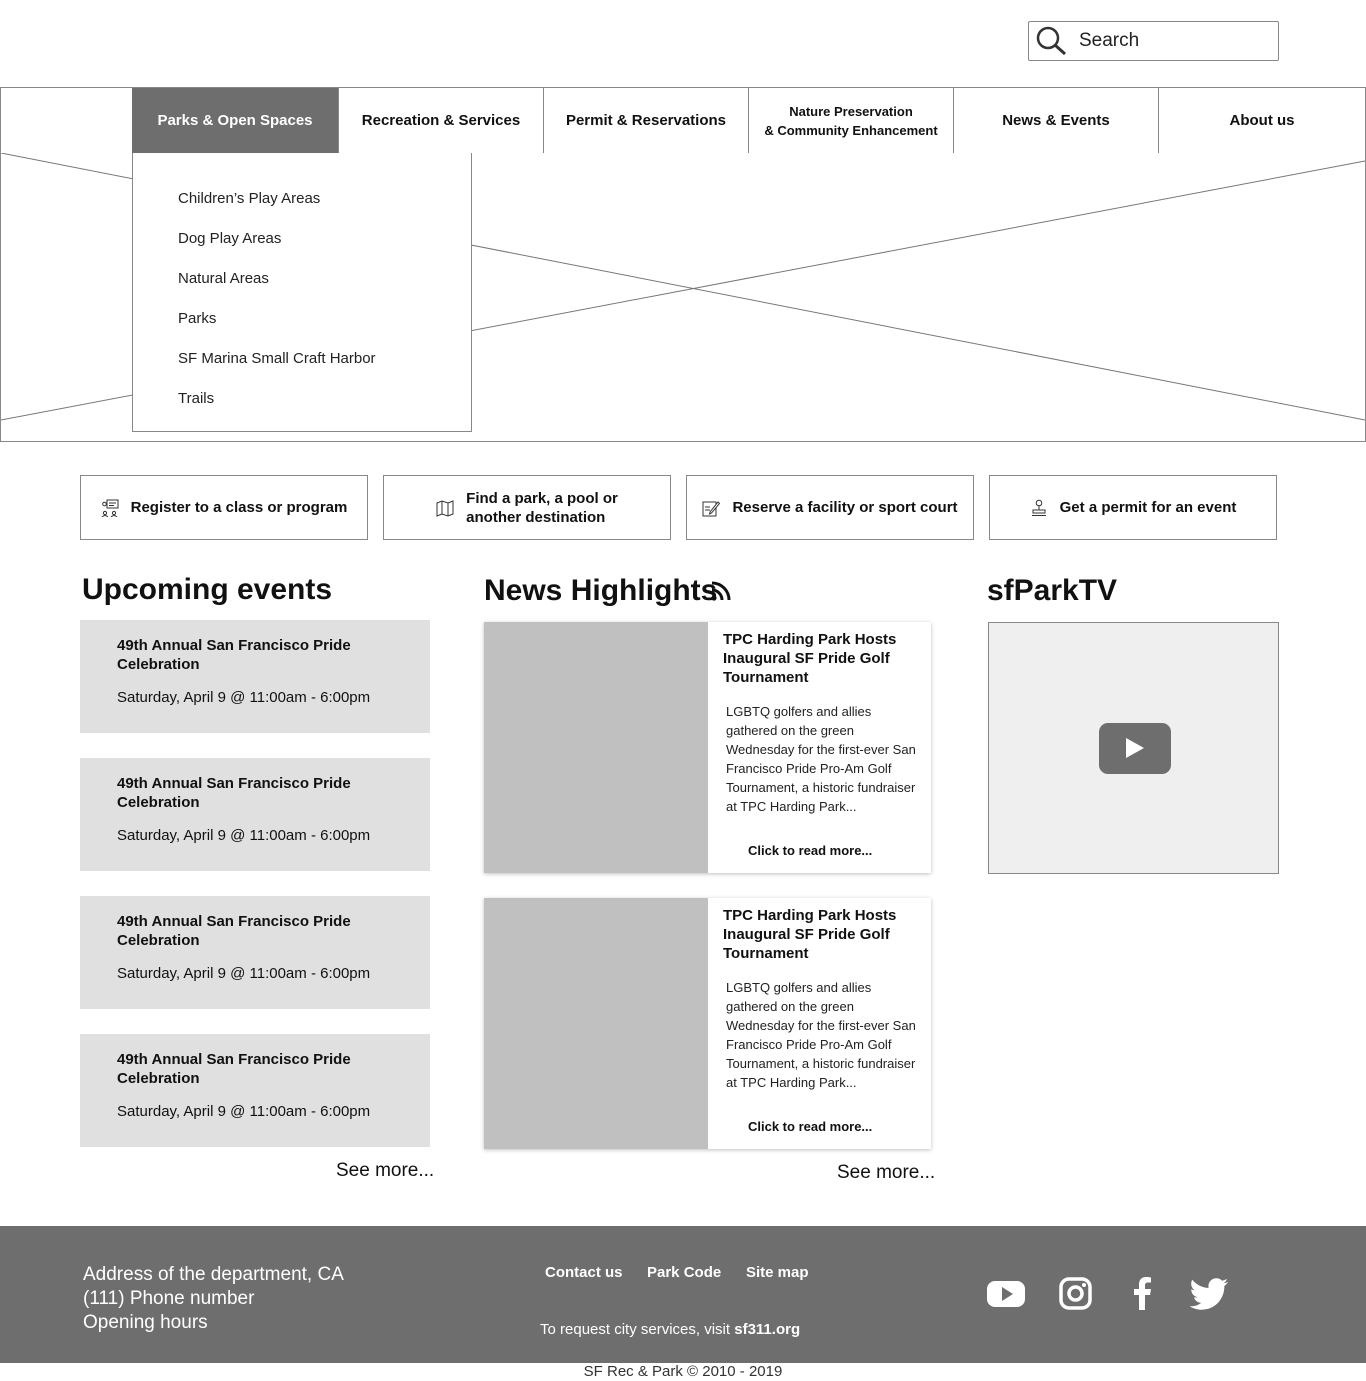  What do you see at coordinates (207, 589) in the screenshot?
I see `upcoming-events-heading: Upcoming events` at bounding box center [207, 589].